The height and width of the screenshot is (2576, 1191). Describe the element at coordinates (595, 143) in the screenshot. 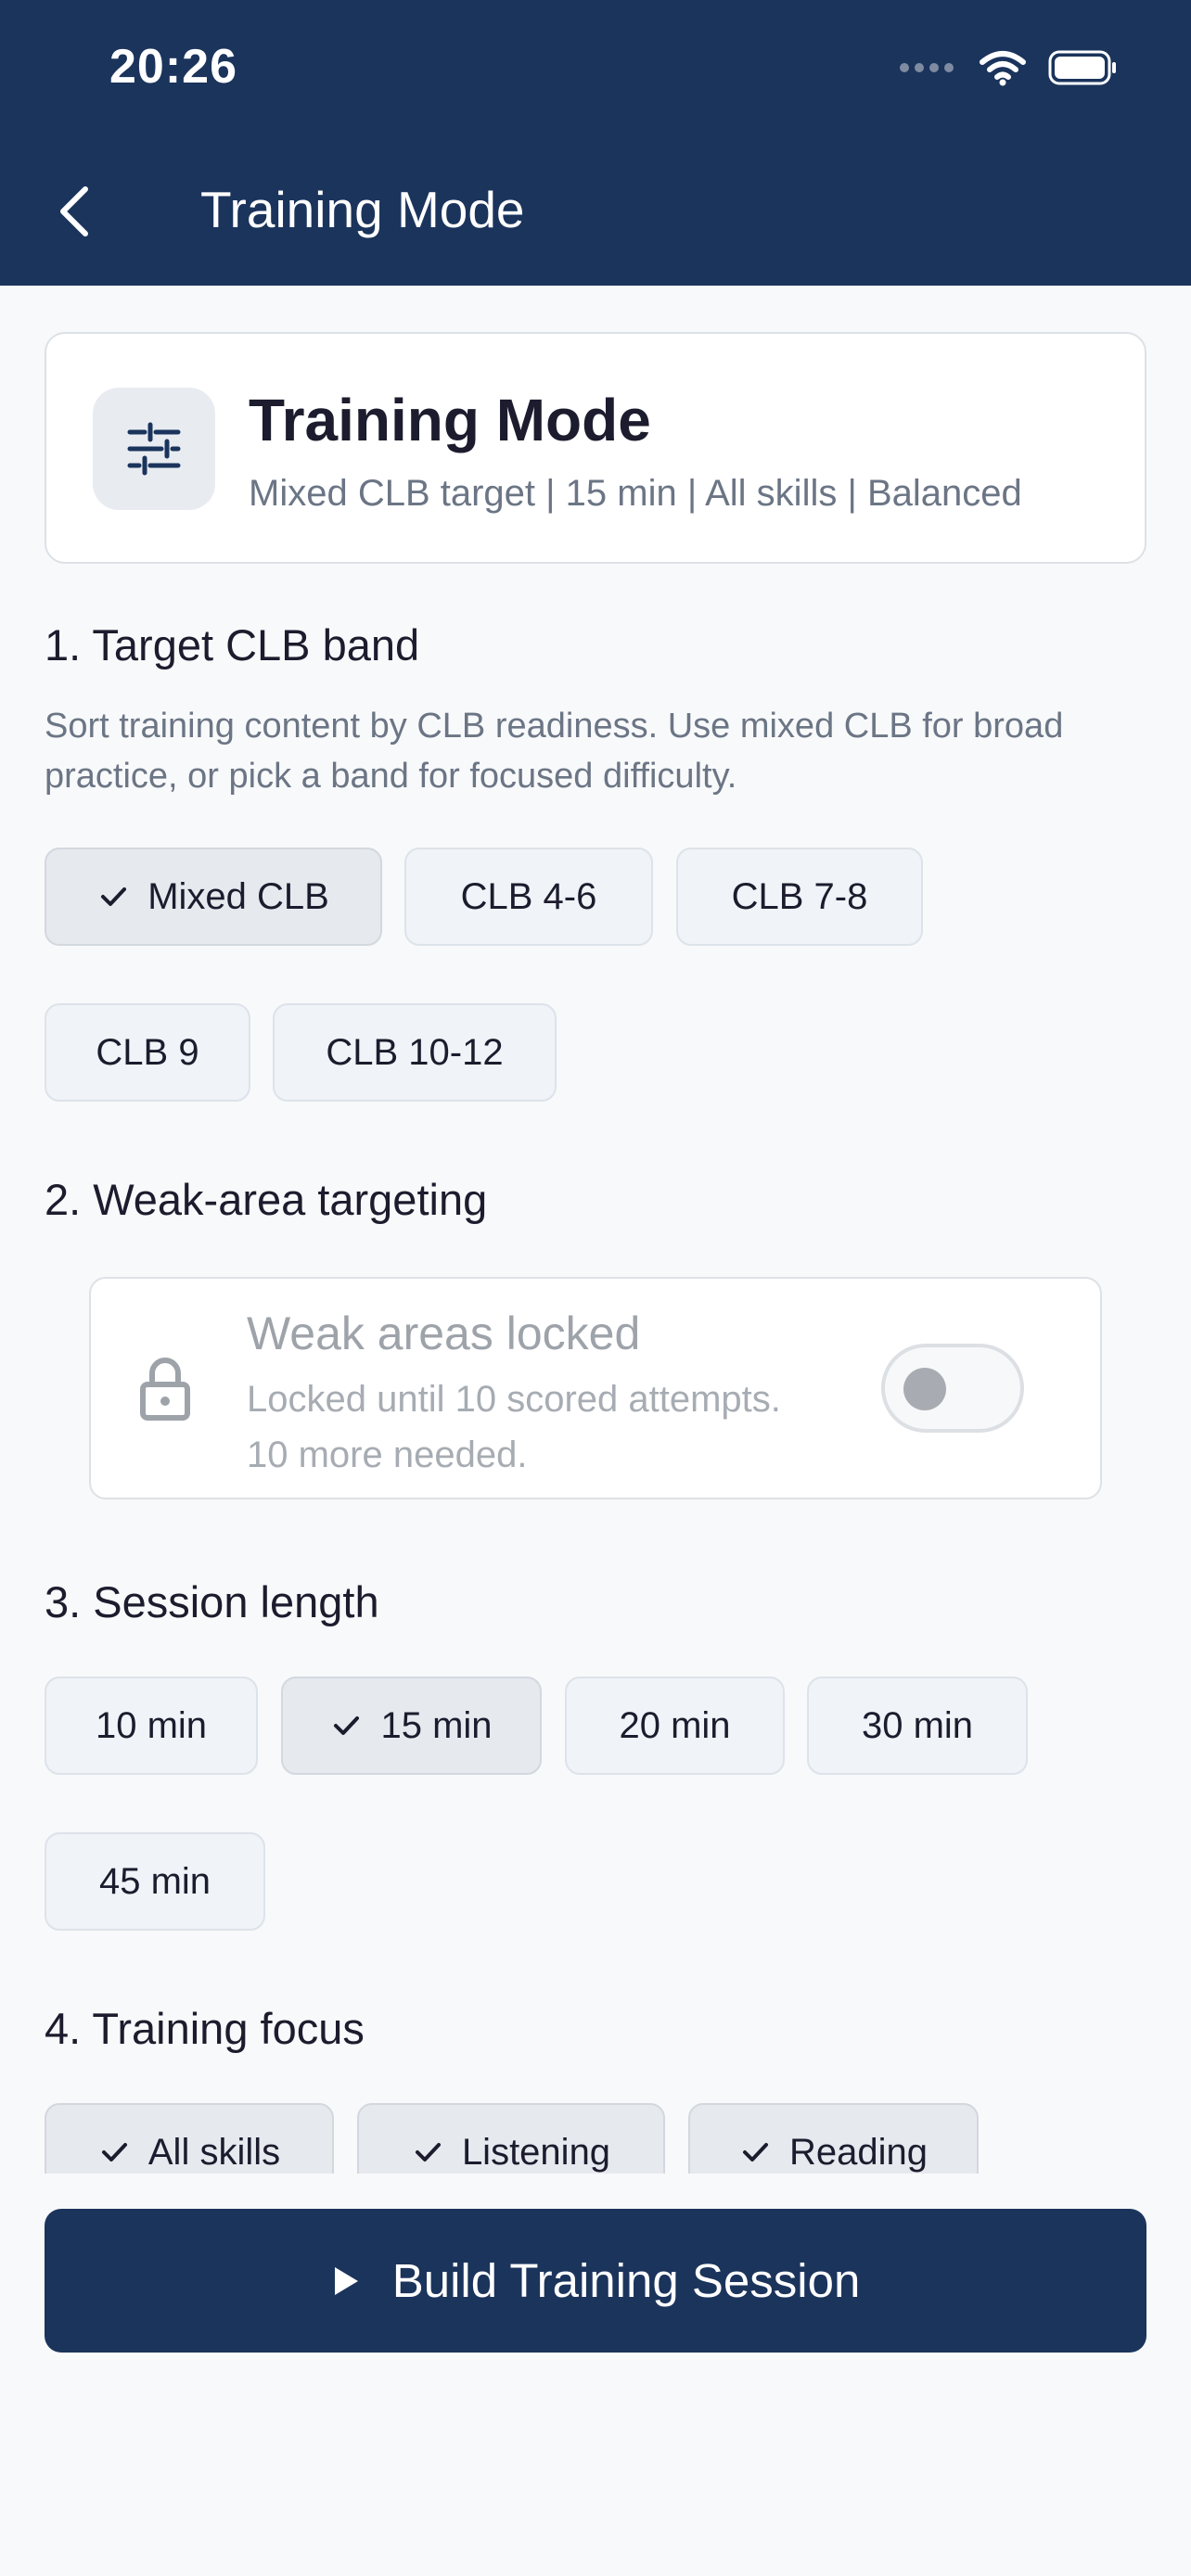

I see `app-bar: 20:26 Training Mode` at that location.